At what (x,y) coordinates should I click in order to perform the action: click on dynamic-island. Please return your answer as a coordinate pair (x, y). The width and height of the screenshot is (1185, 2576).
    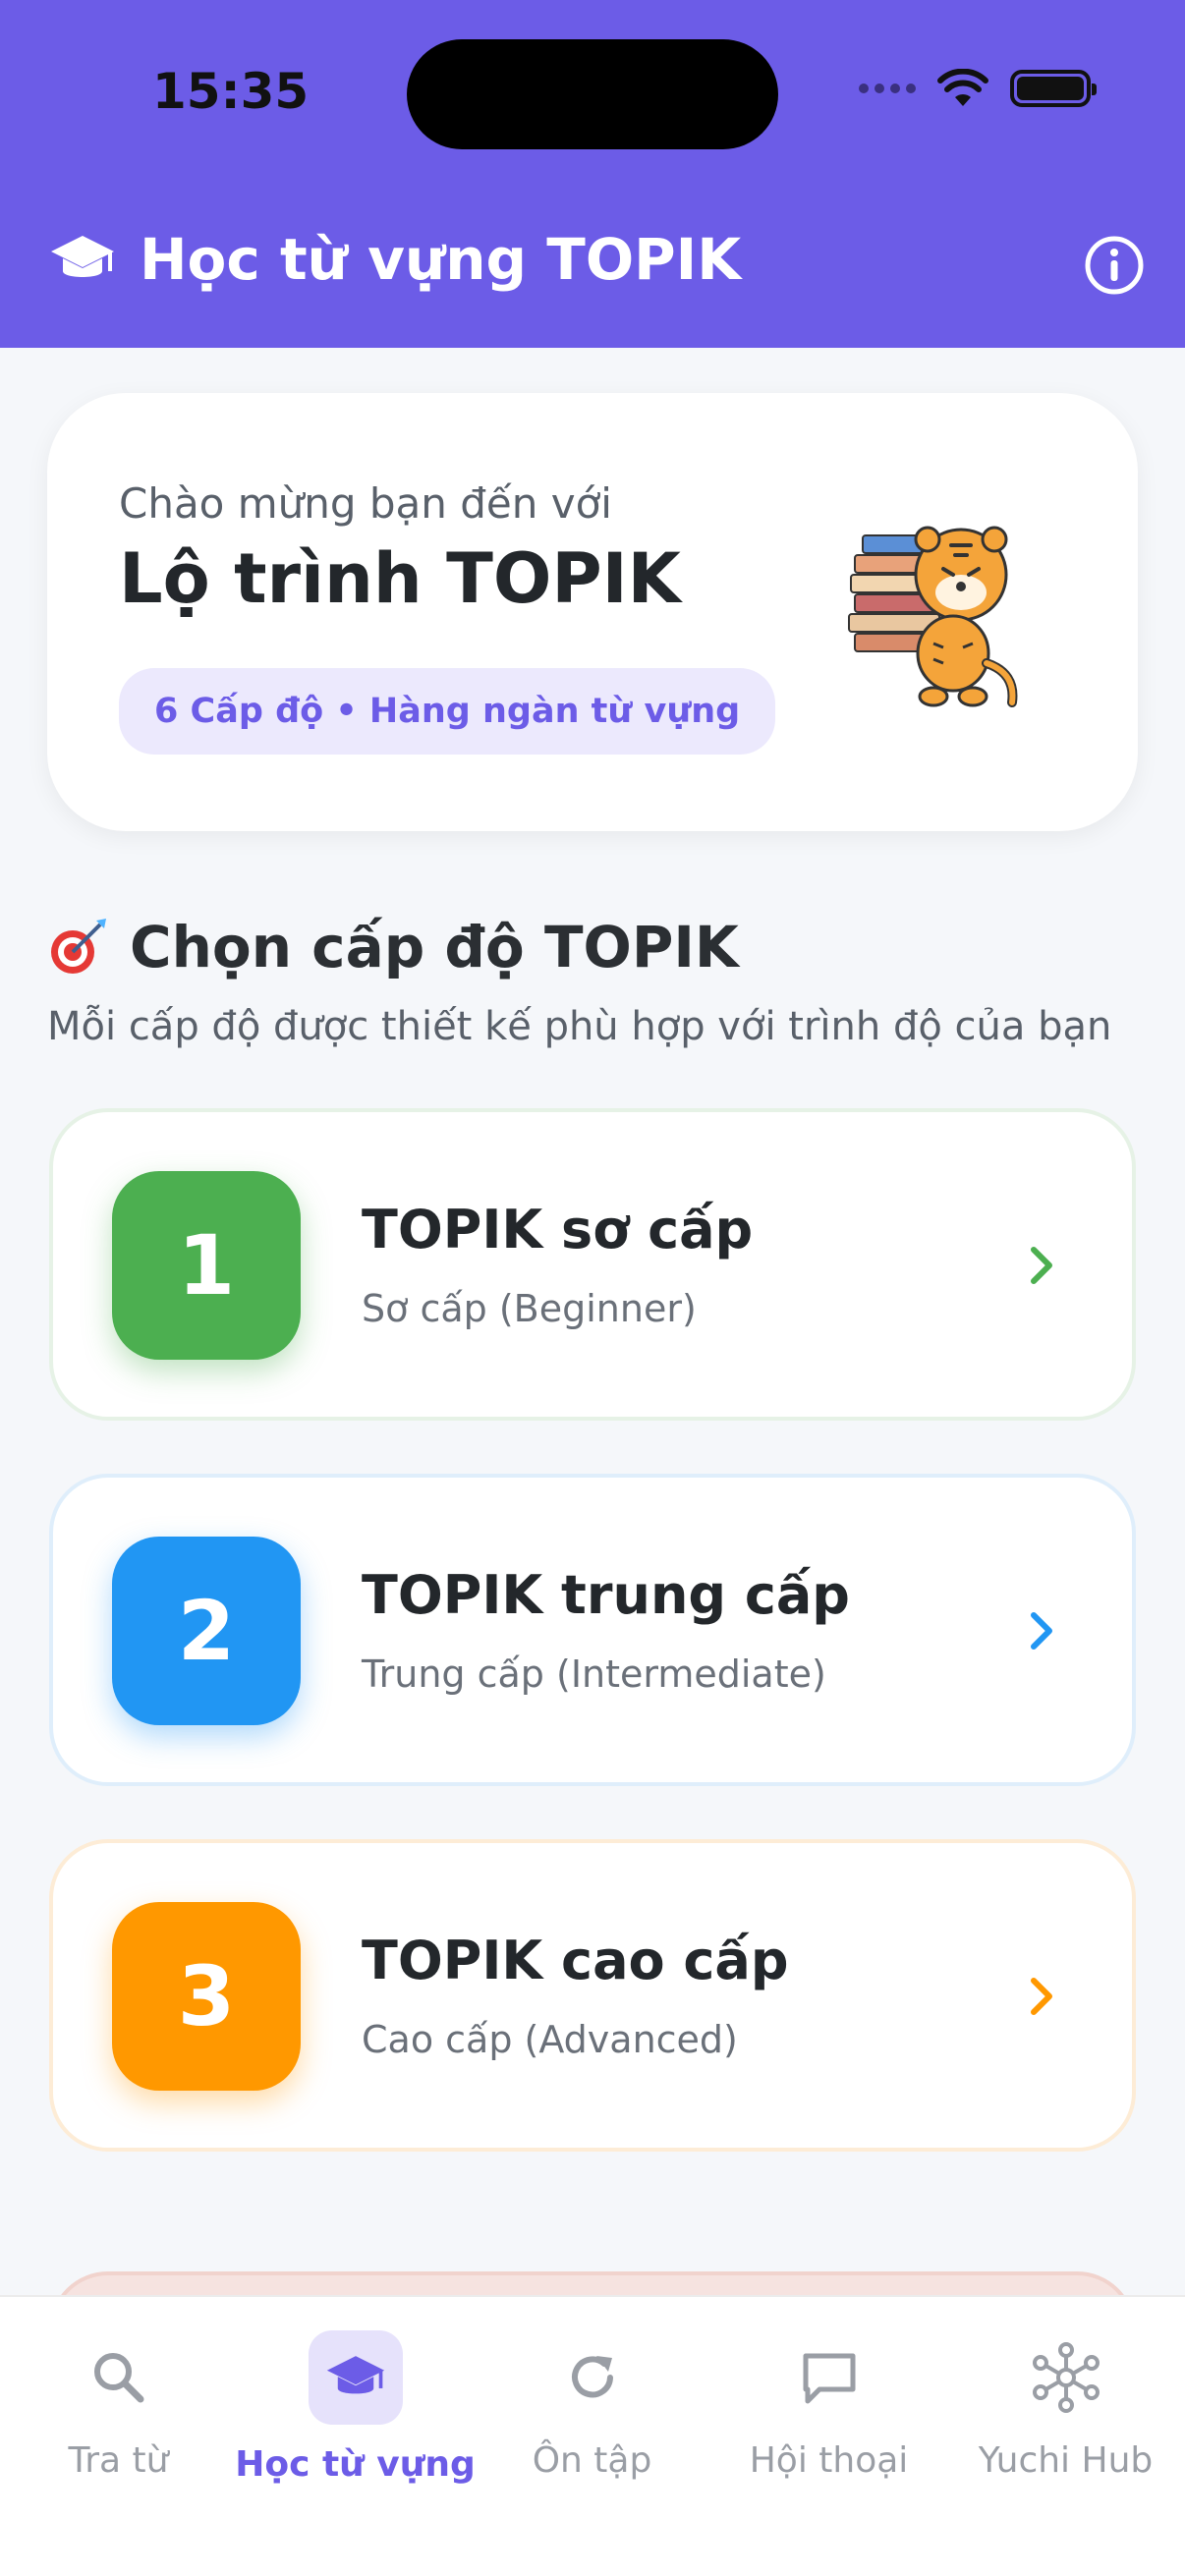
    Looking at the image, I should click on (592, 94).